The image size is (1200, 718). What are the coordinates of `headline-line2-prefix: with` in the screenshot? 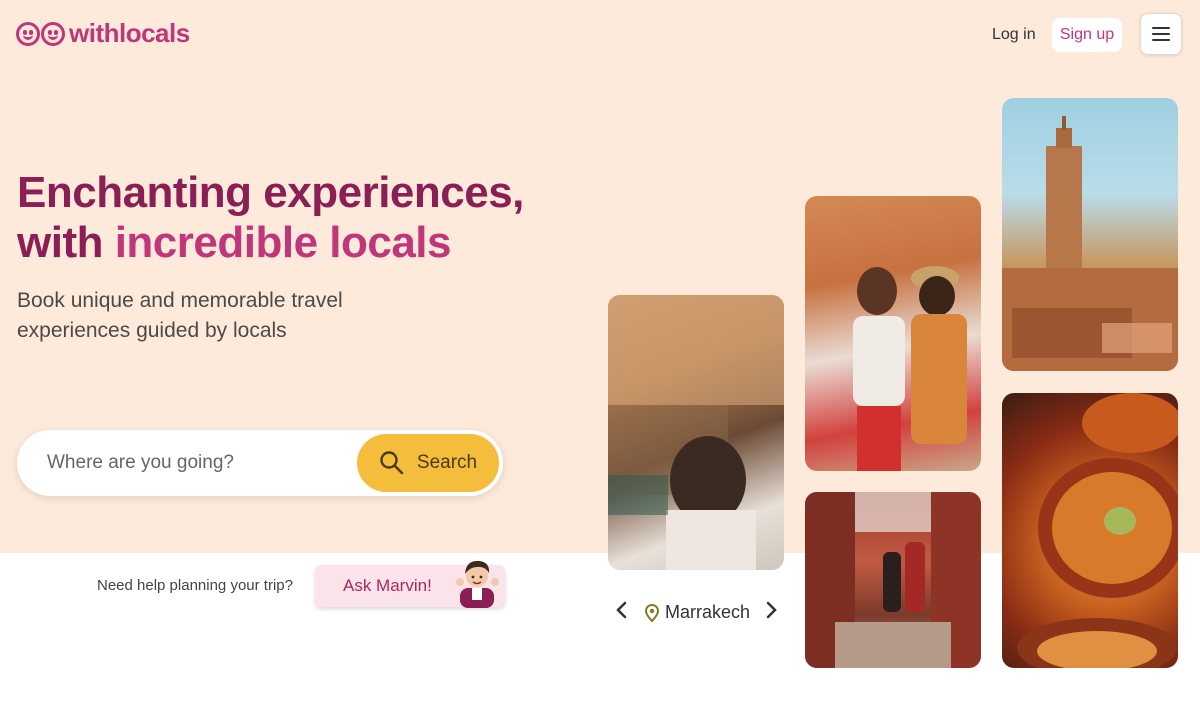 It's located at (66, 242).